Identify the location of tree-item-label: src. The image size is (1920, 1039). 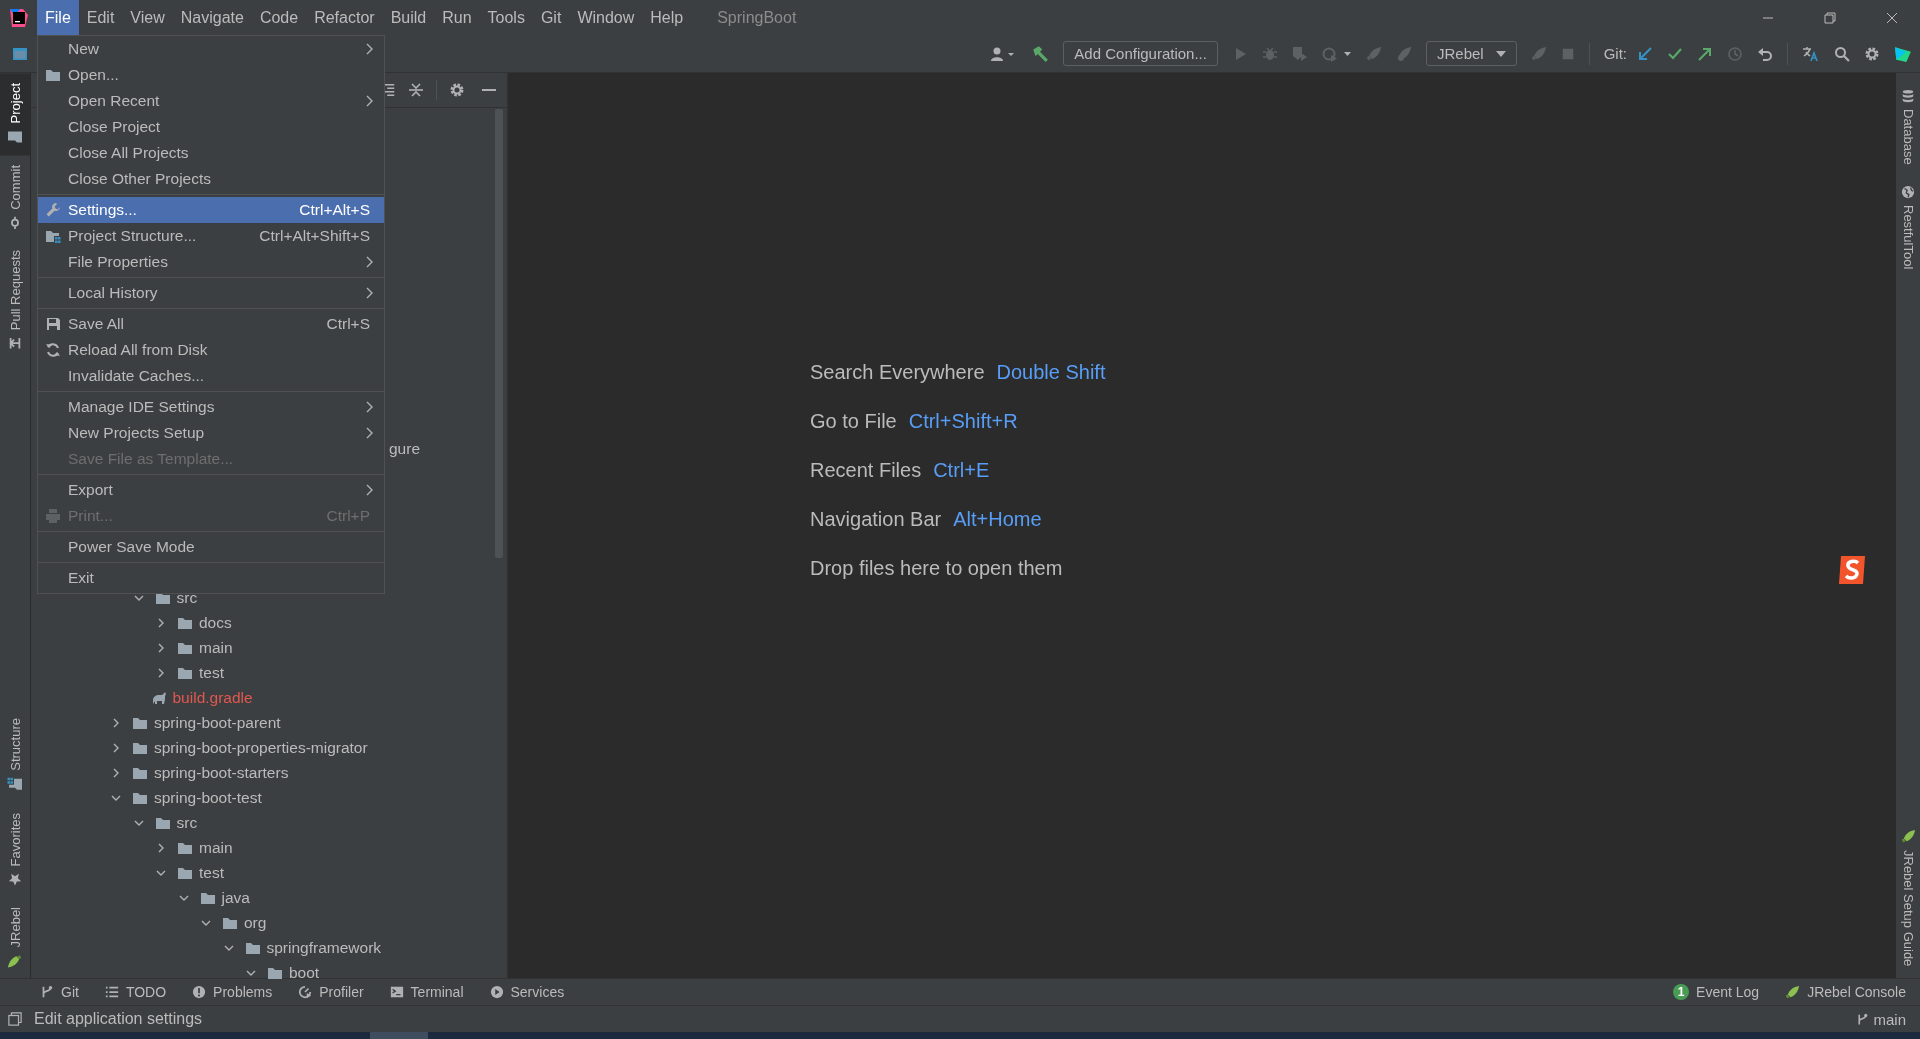
(187, 822).